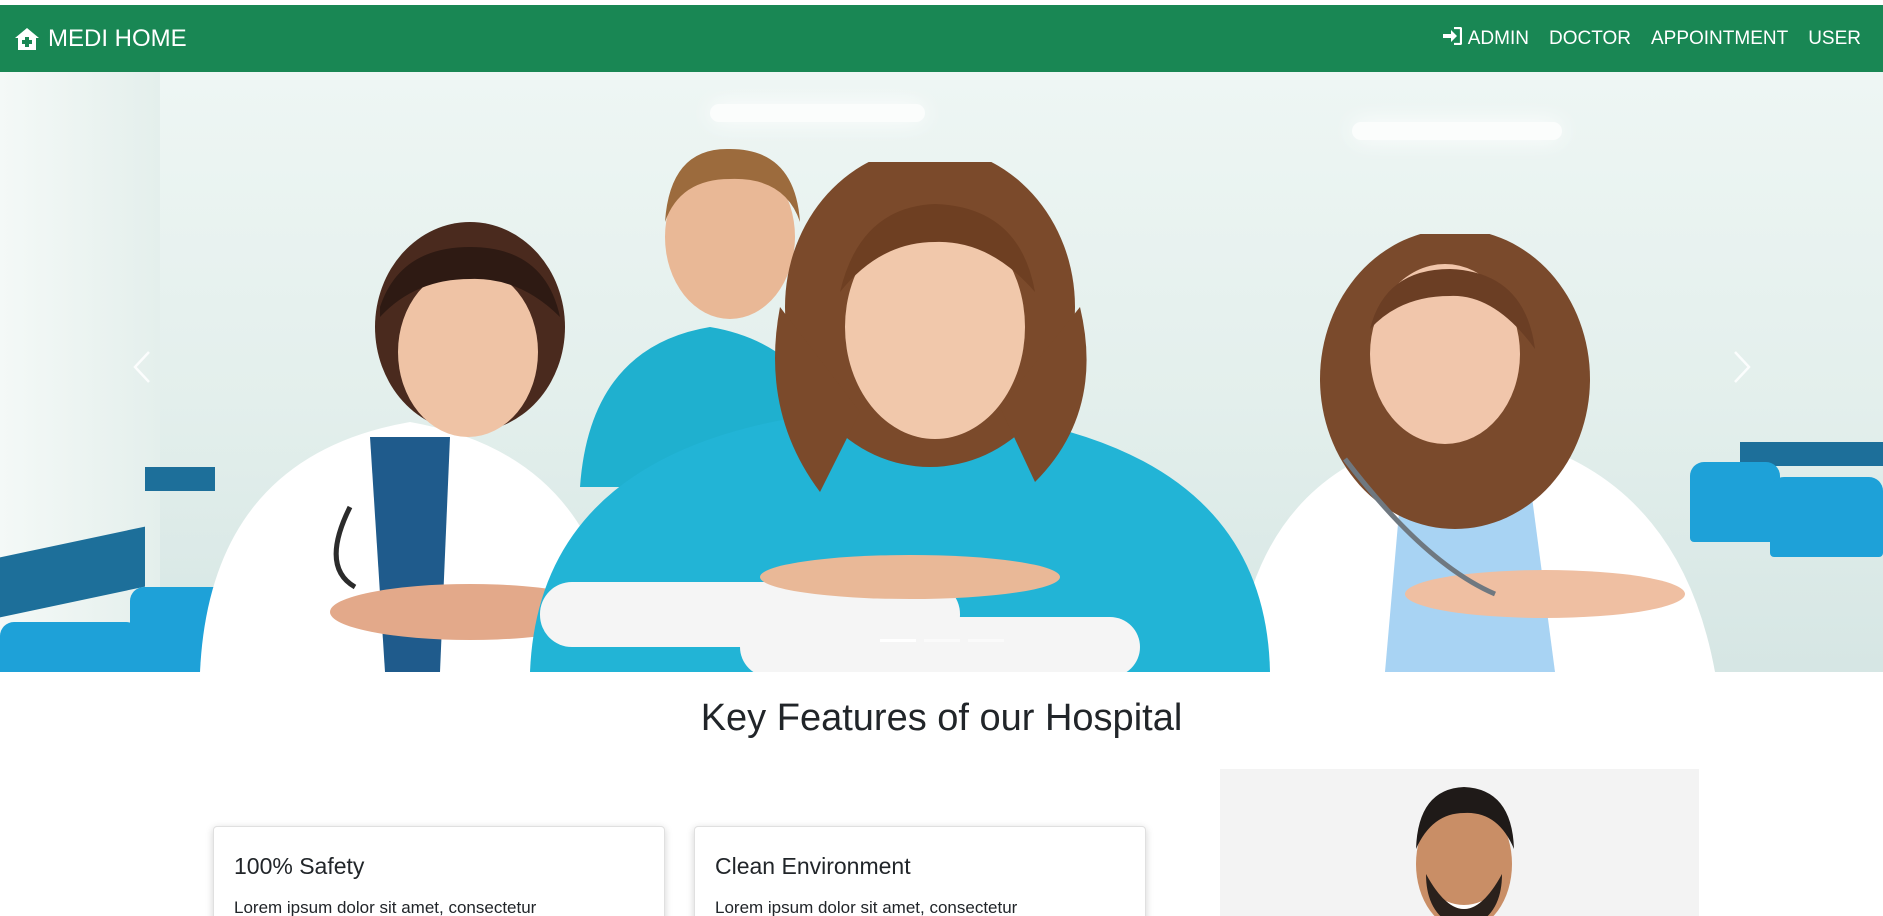 The height and width of the screenshot is (916, 1883). What do you see at coordinates (941, 718) in the screenshot?
I see `features-heading: Key Features of our Hospital` at bounding box center [941, 718].